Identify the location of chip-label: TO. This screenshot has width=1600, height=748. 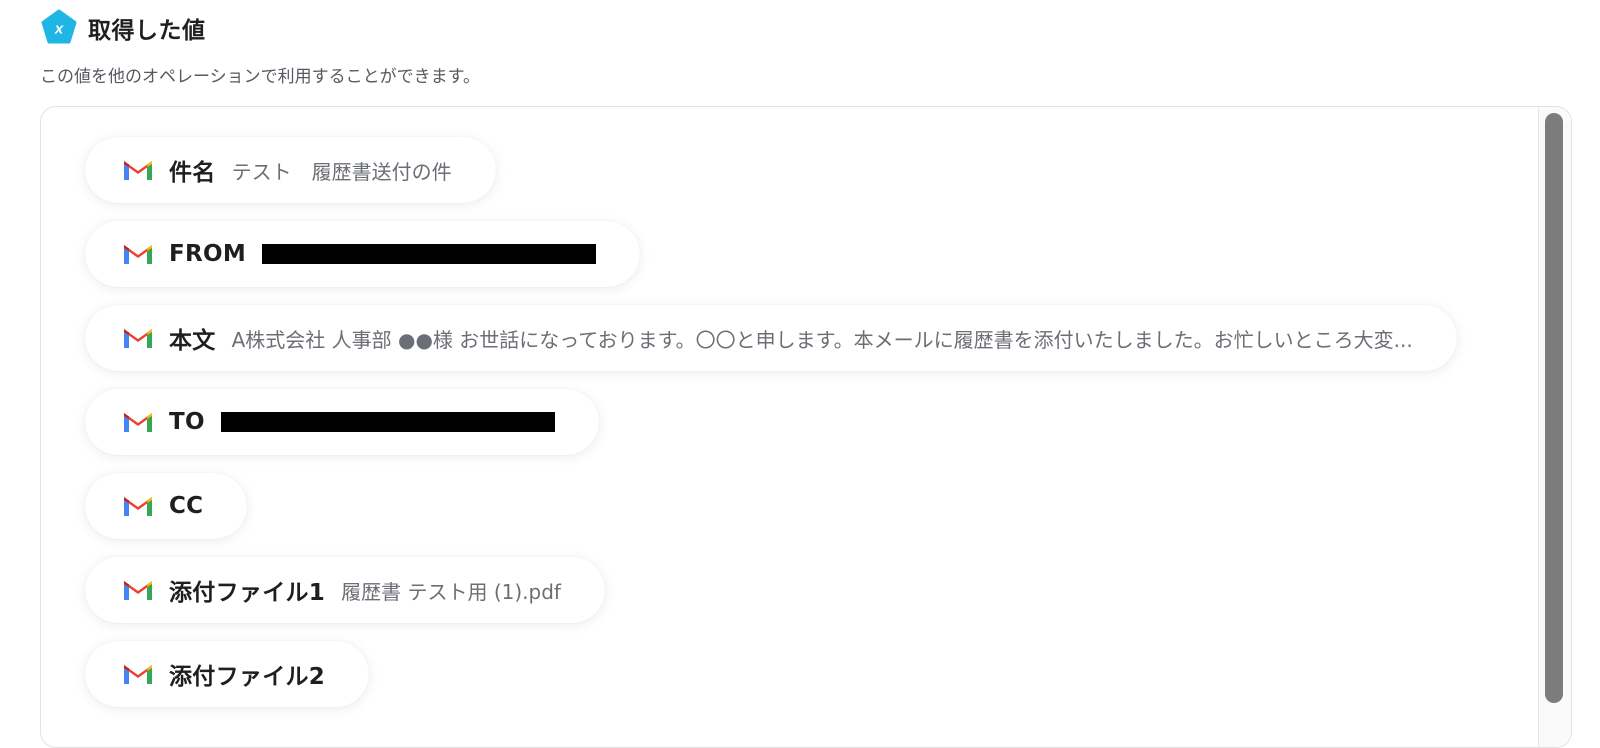
(187, 422).